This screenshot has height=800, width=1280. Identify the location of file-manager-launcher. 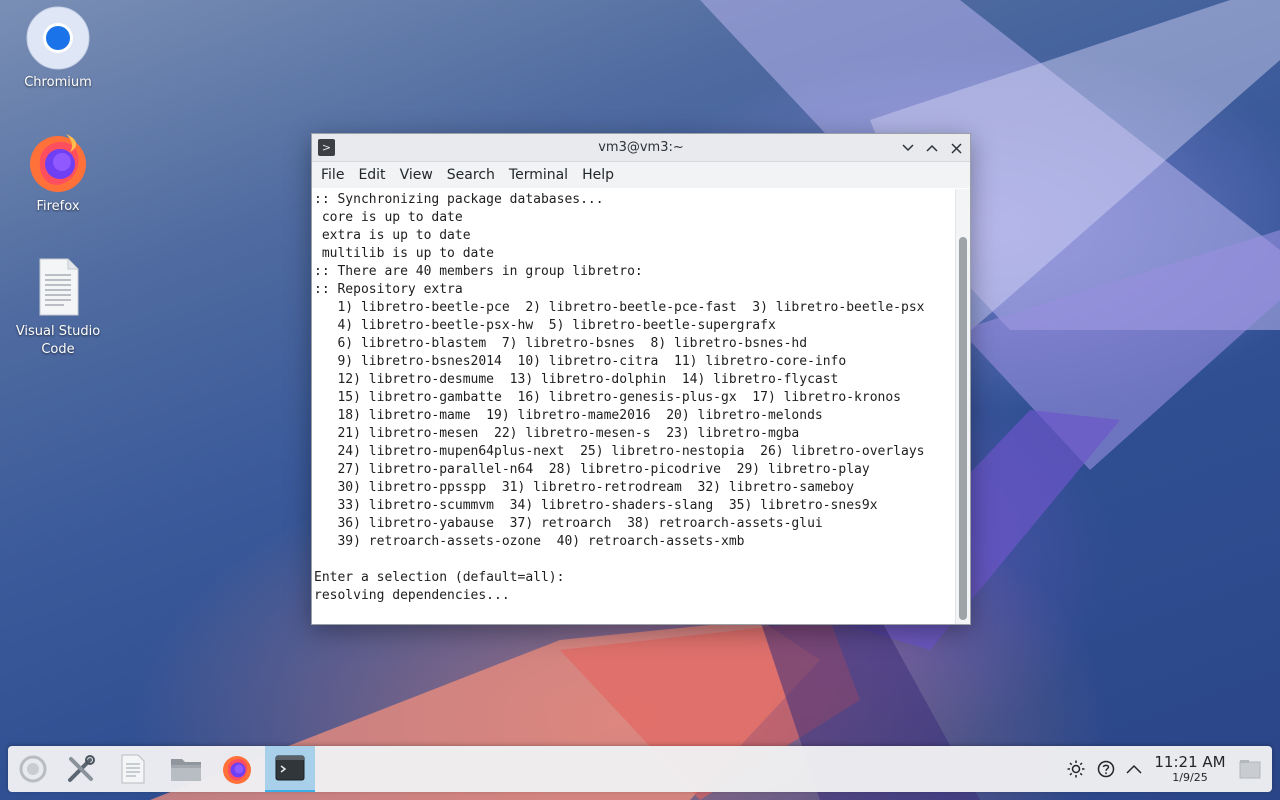
(186, 769).